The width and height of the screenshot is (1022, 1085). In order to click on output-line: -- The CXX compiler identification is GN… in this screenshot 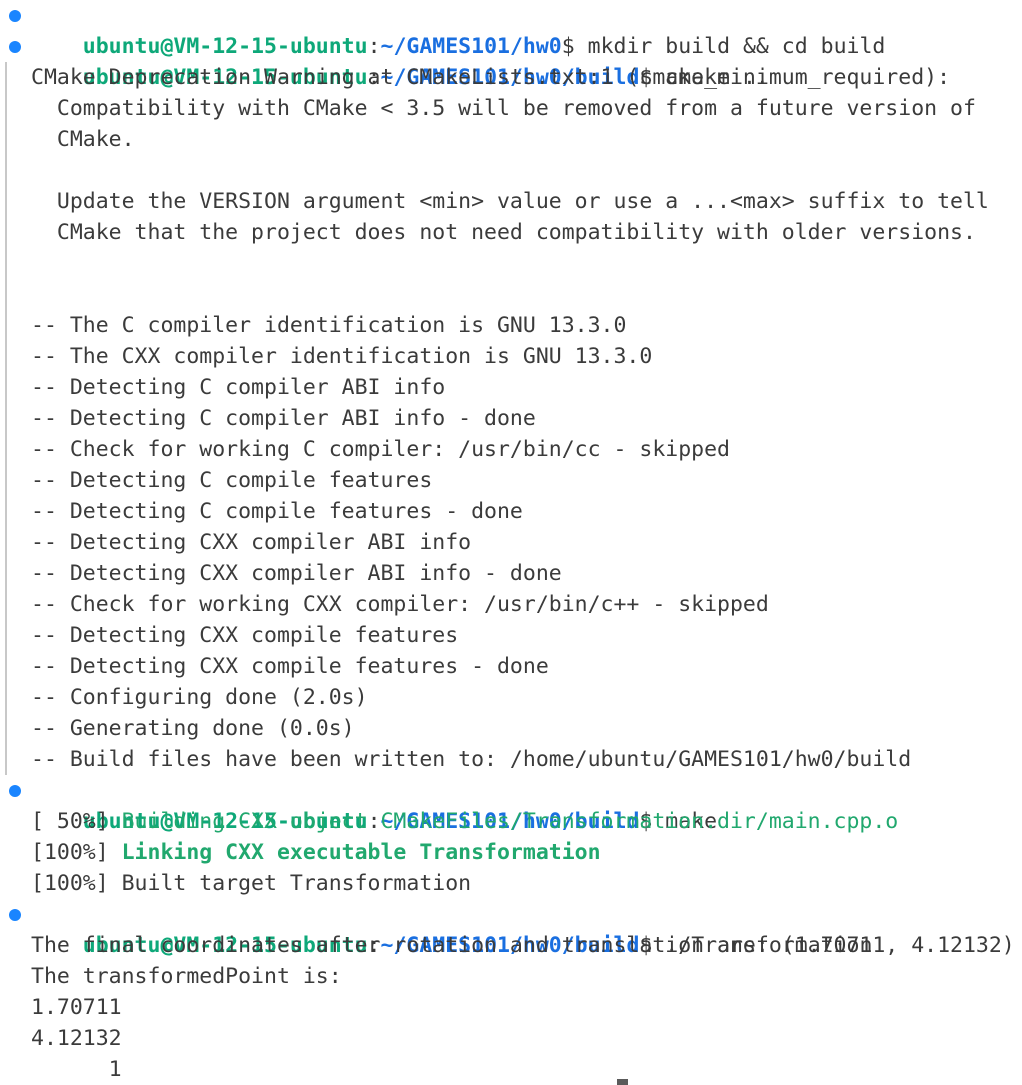, I will do `click(342, 356)`.